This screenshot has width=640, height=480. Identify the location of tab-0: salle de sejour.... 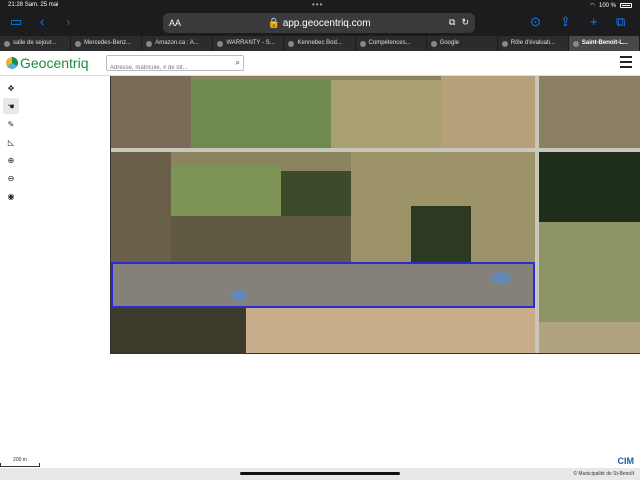
(36, 43).